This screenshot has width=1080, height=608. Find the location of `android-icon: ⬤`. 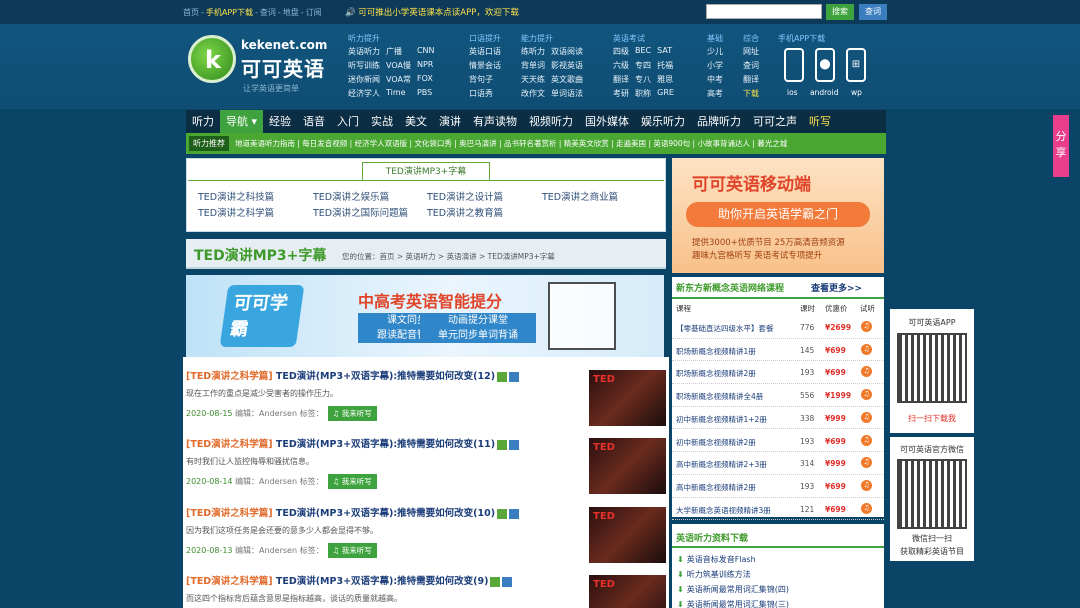

android-icon: ⬤ is located at coordinates (825, 65).